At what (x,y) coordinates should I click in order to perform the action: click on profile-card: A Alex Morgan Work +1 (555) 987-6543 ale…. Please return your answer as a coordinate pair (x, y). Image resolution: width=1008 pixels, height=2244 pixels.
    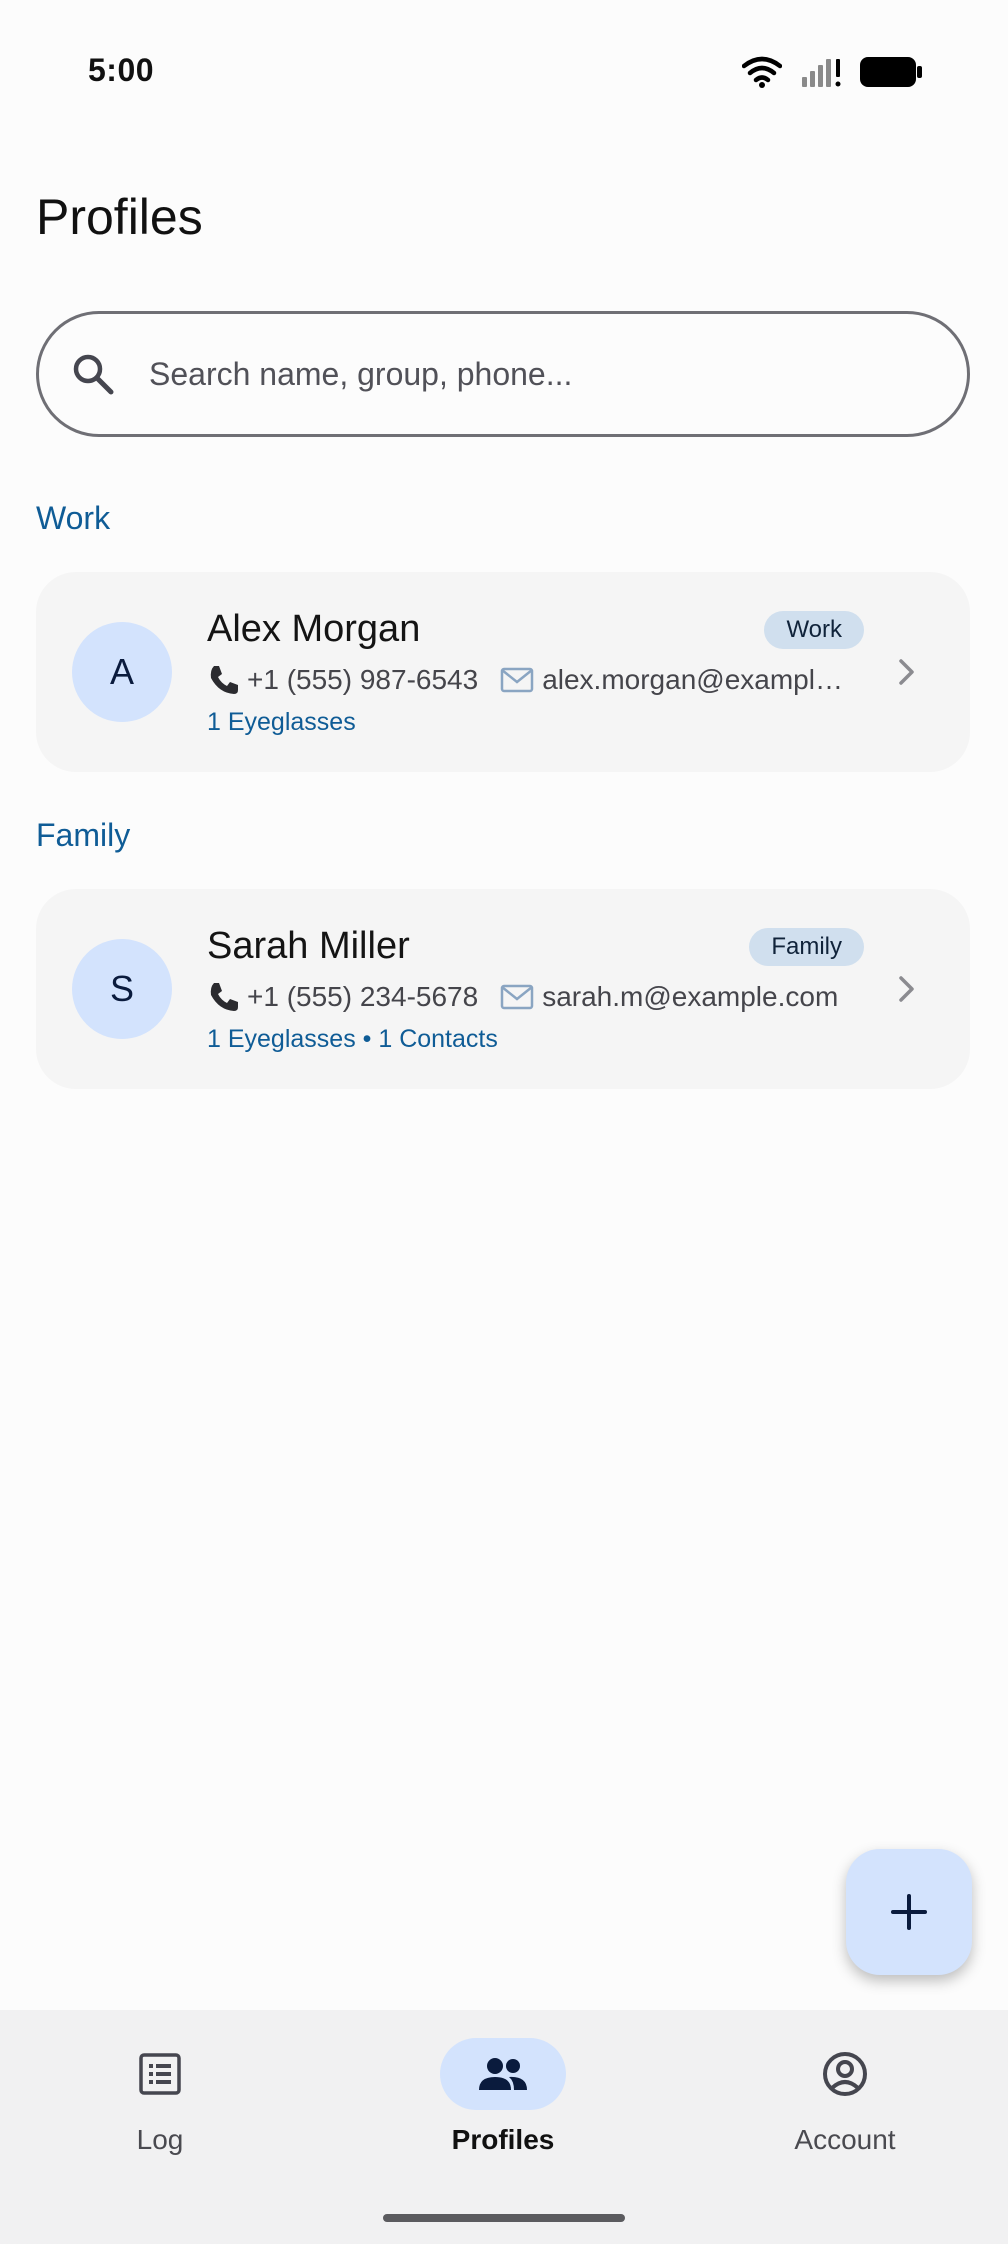
    Looking at the image, I should click on (503, 672).